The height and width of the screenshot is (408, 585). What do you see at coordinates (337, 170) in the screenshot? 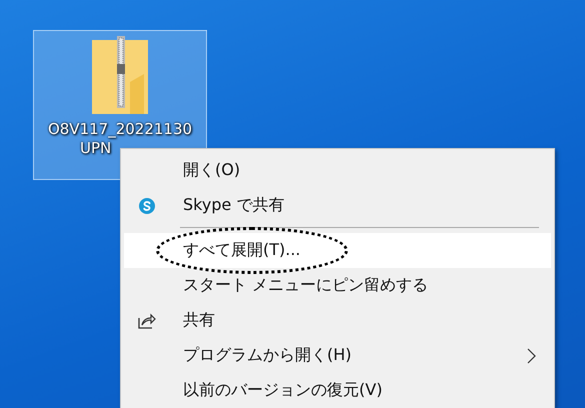
I see `menu-item: 開く(O)` at bounding box center [337, 170].